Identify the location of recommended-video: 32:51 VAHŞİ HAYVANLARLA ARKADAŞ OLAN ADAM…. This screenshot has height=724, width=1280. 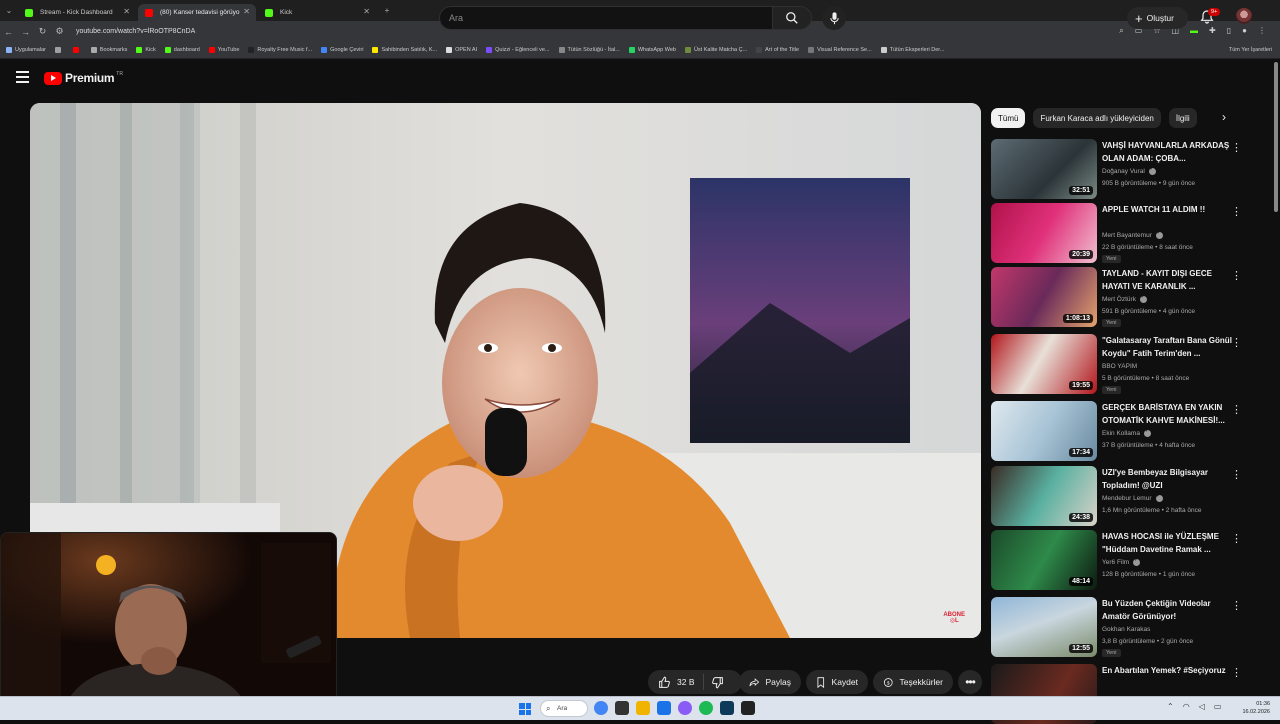
(1118, 169).